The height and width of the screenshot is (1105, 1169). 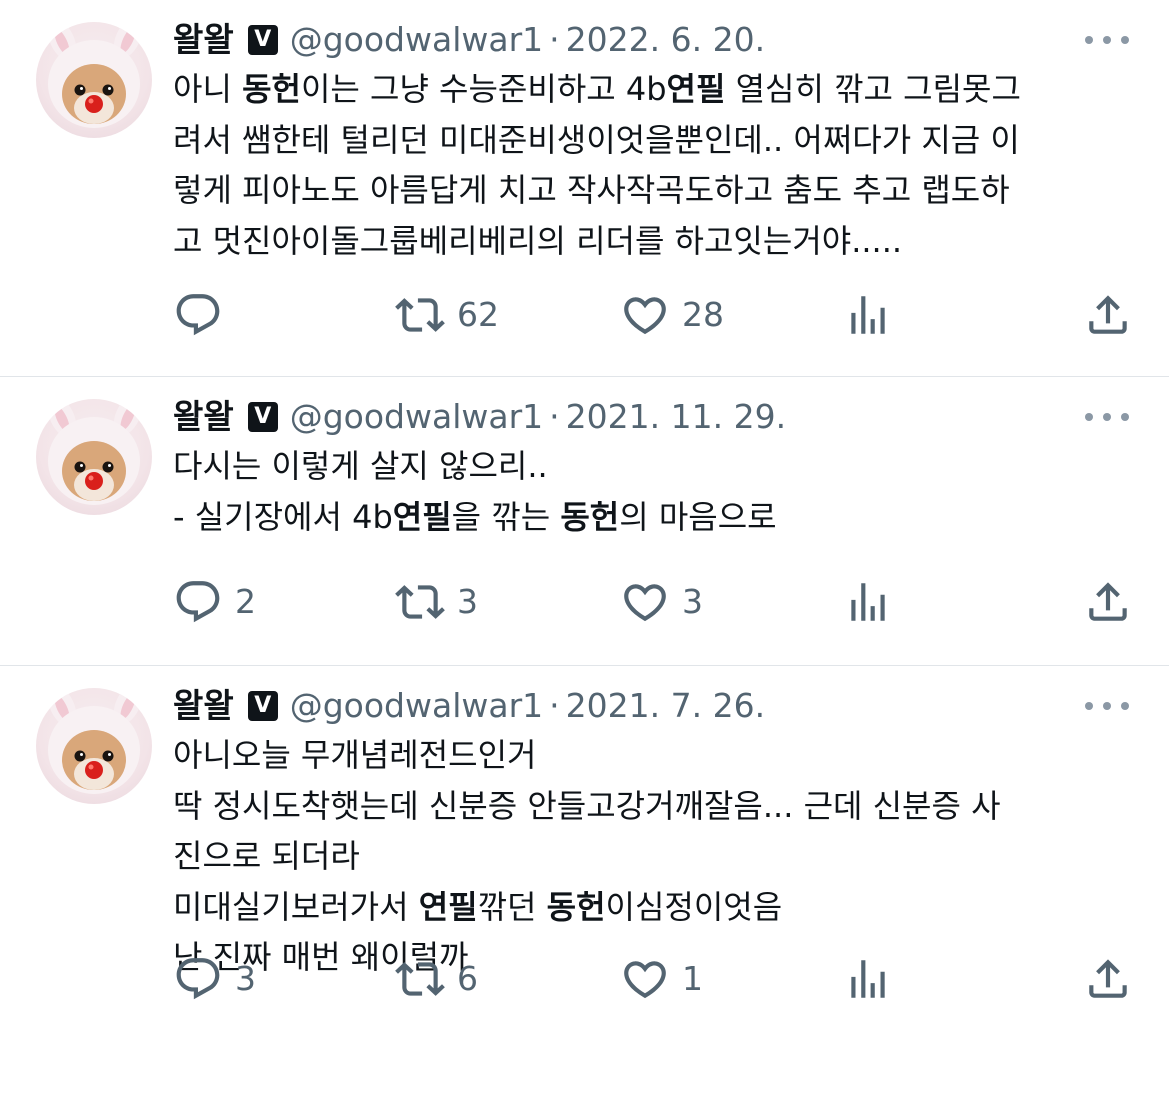 What do you see at coordinates (653, 755) in the screenshot?
I see `tweet-text-line: 아니오늘 무개념레전드인거` at bounding box center [653, 755].